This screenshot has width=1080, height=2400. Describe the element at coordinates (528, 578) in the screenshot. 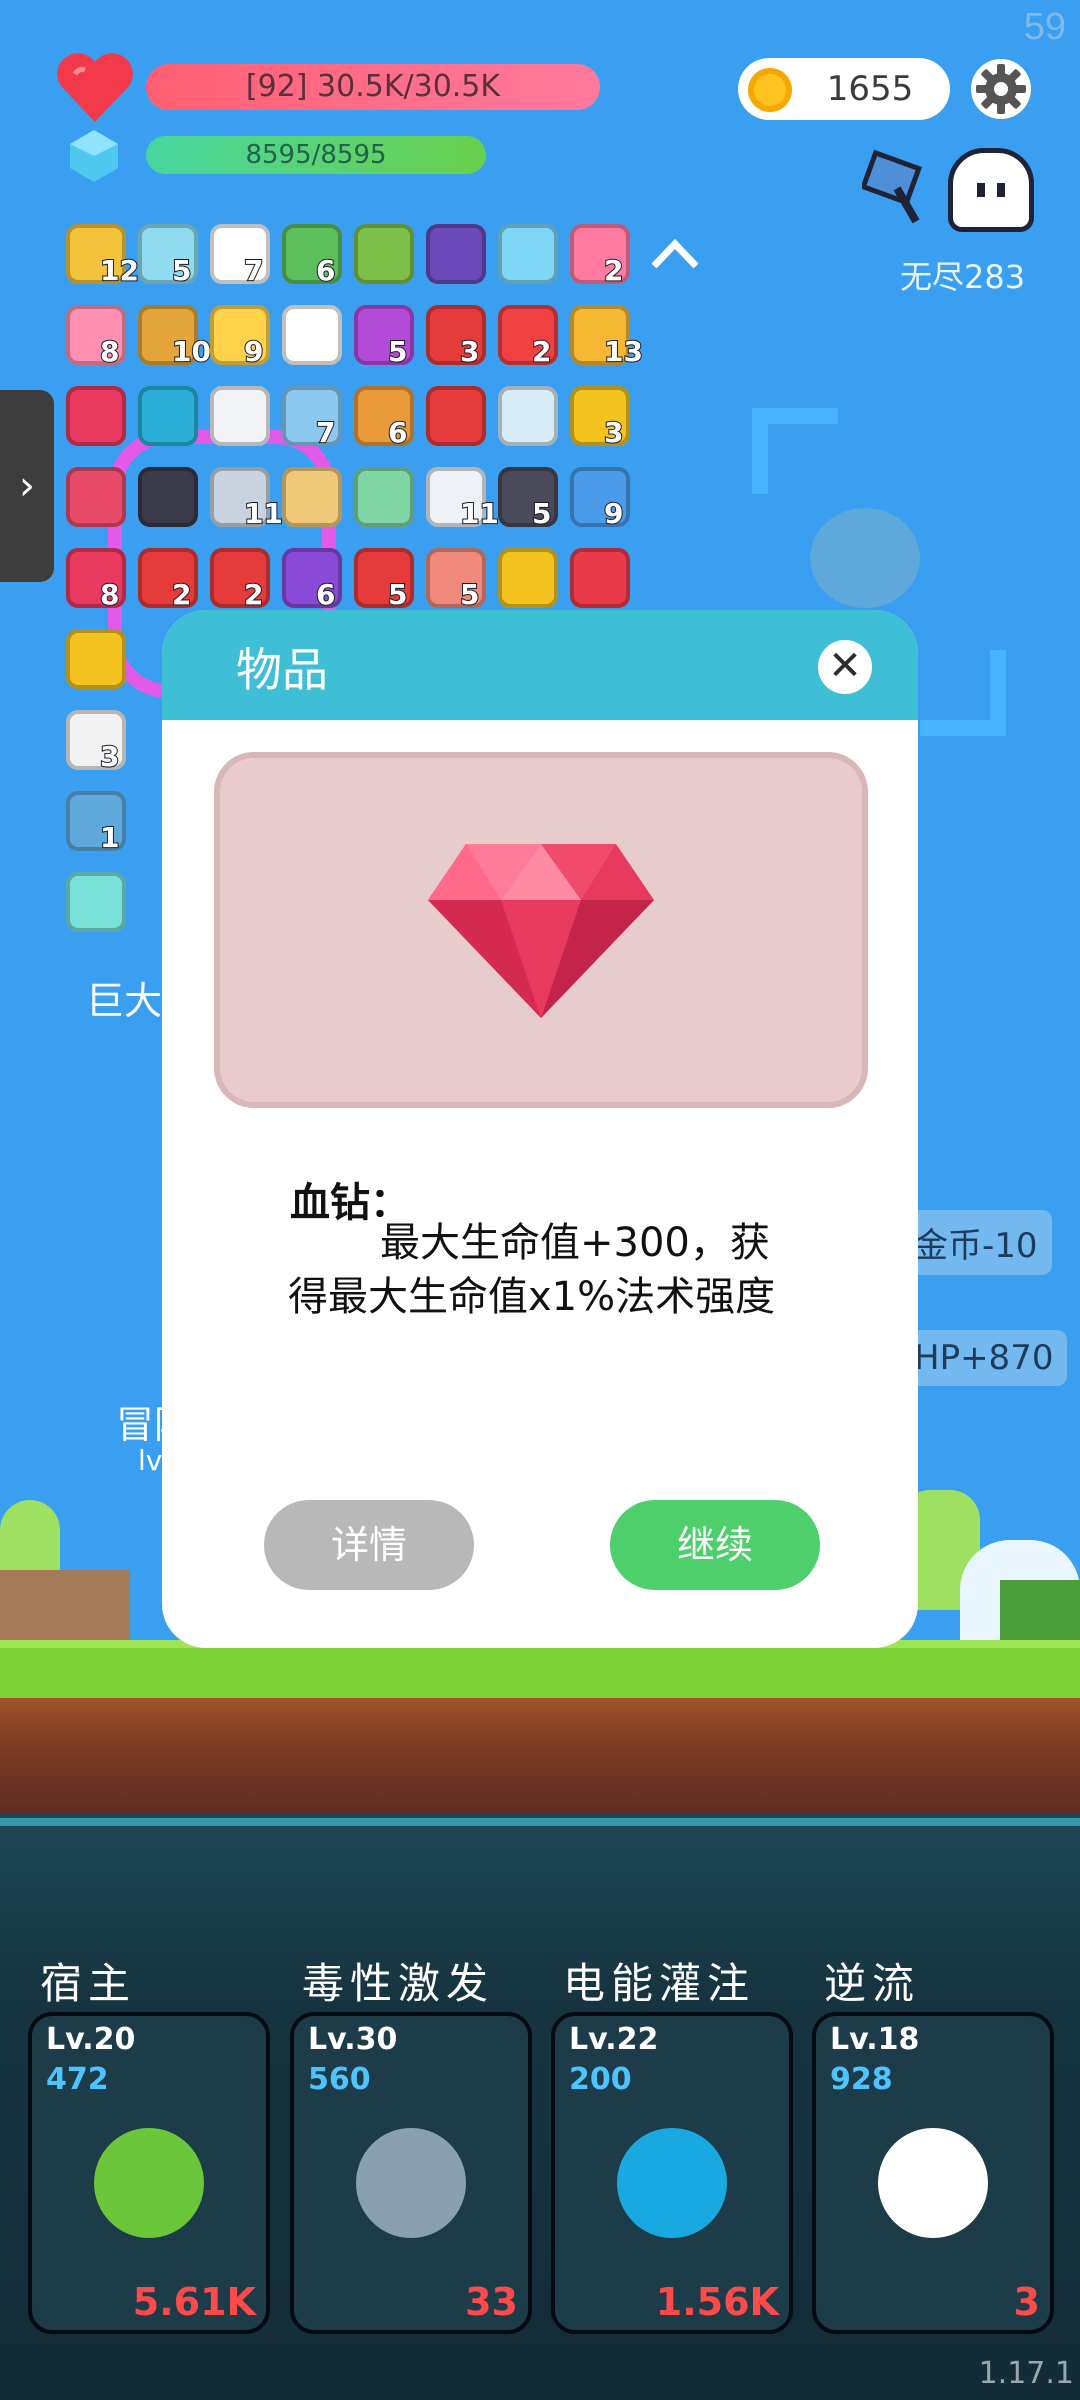

I see `ring-icon` at that location.